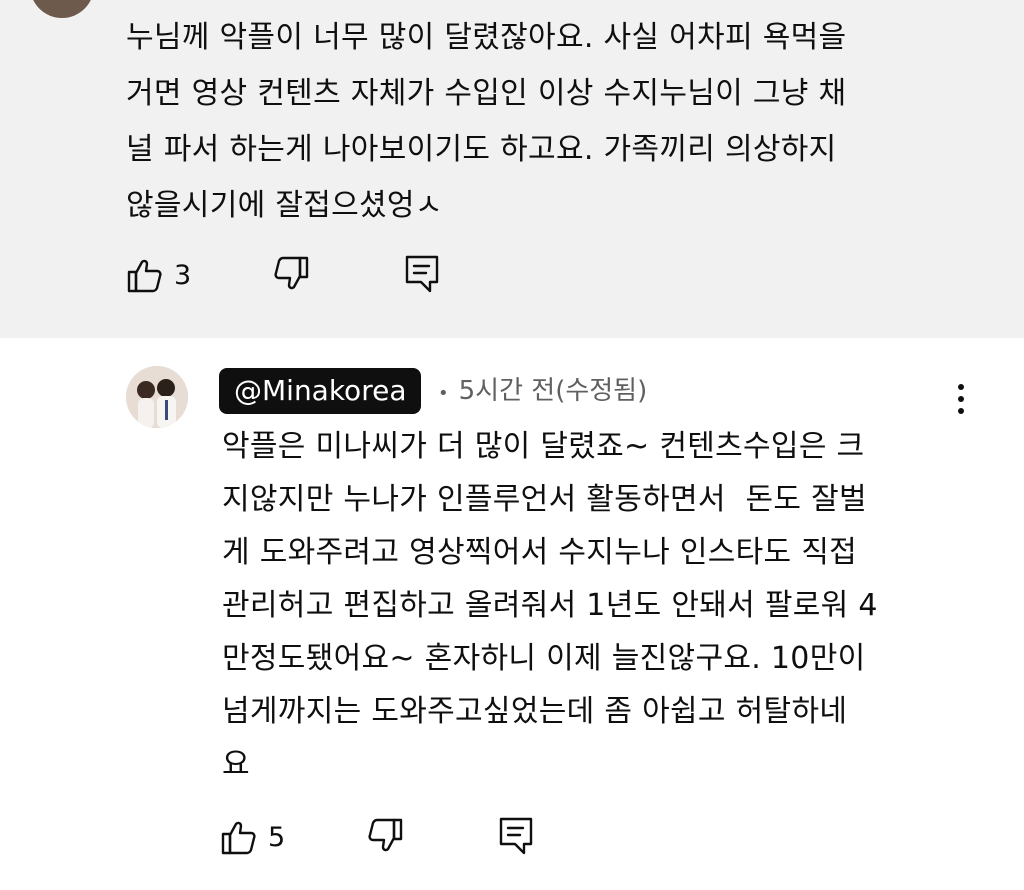 The image size is (1024, 890). I want to click on comment-actions: 5, so click(400, 838).